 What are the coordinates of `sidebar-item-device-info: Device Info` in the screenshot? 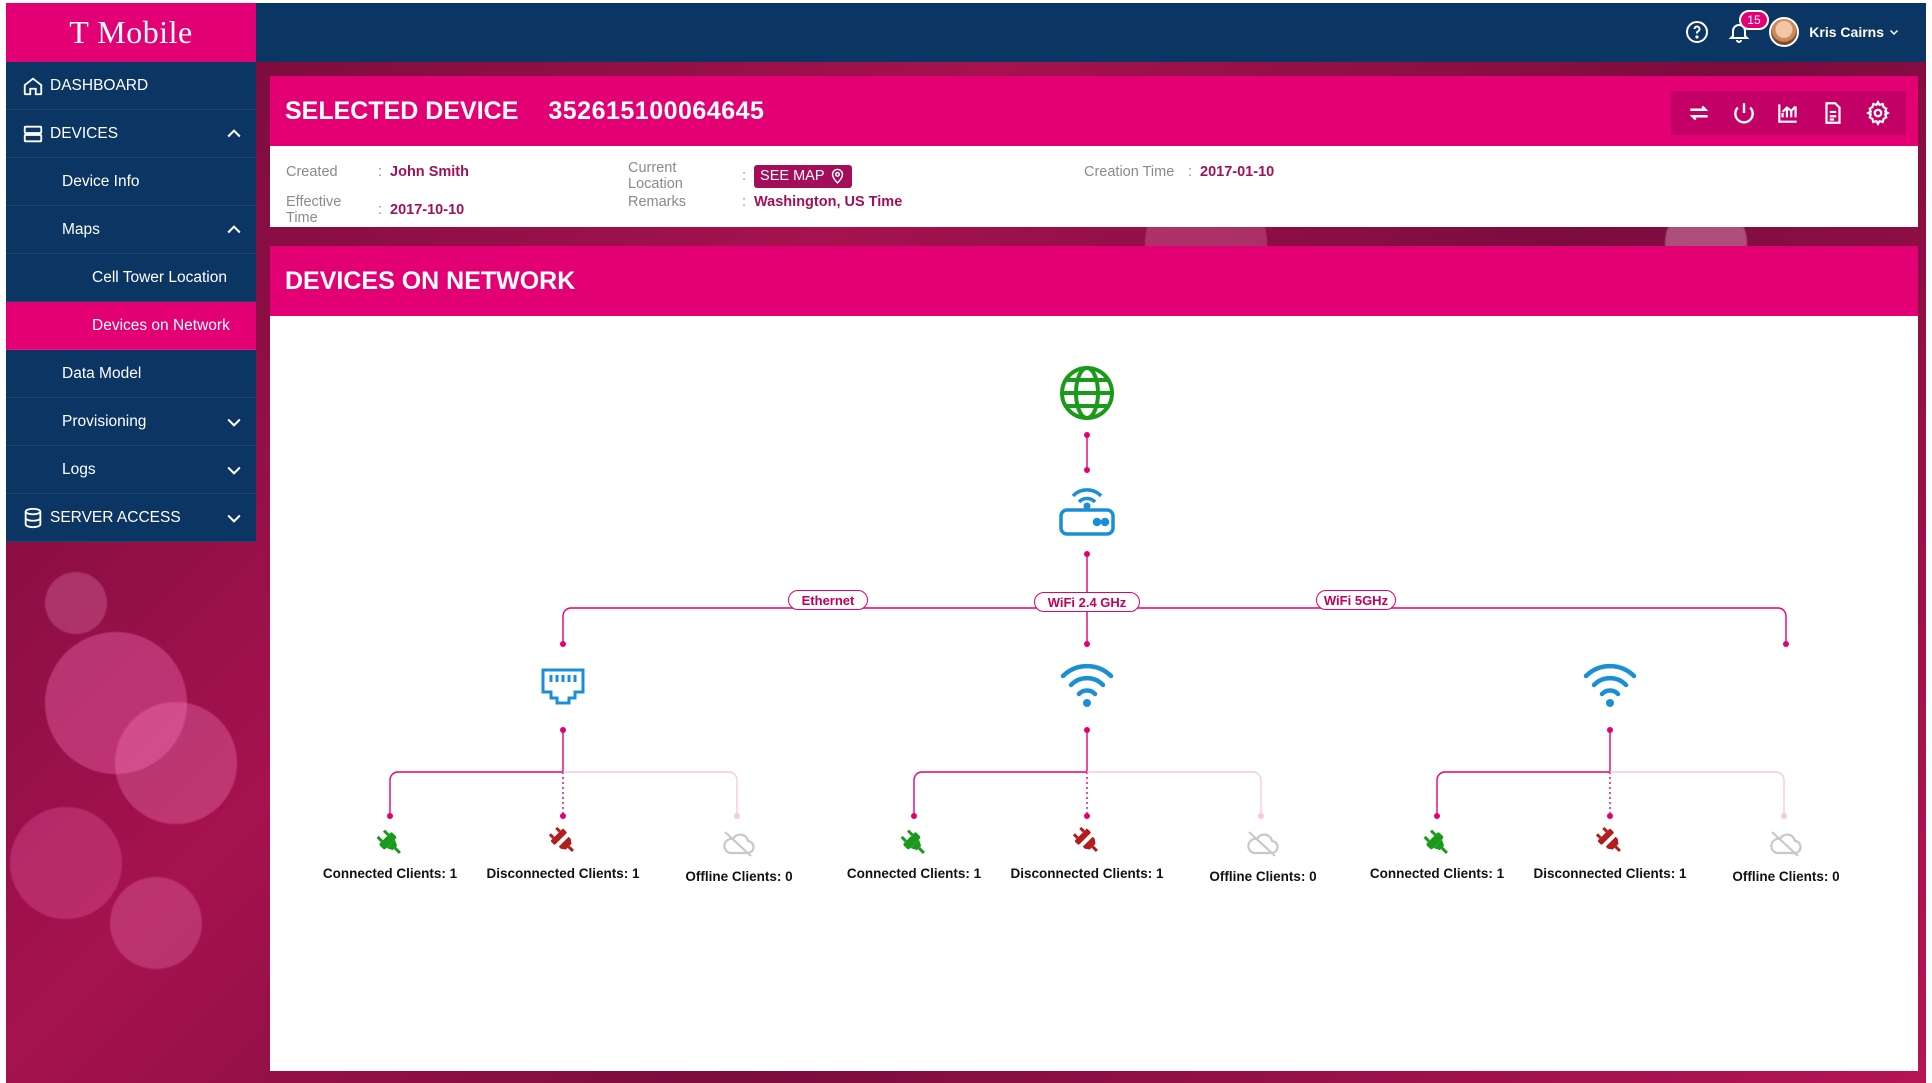 It's located at (131, 182).